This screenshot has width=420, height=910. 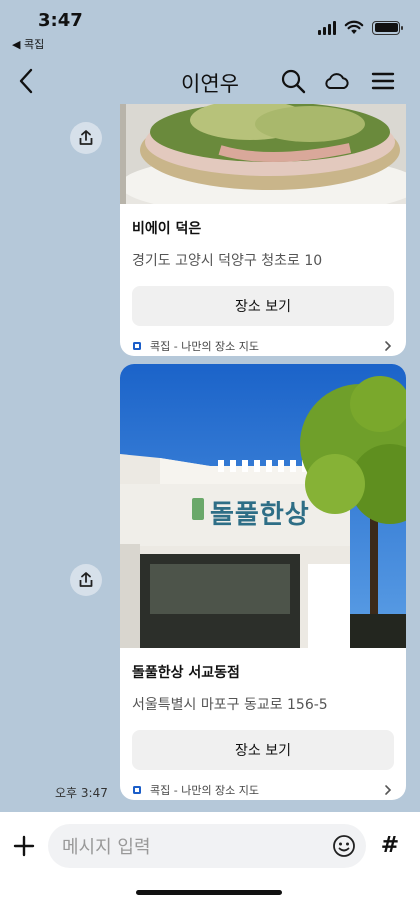 I want to click on place-name: 비에이 덕은, so click(x=167, y=229).